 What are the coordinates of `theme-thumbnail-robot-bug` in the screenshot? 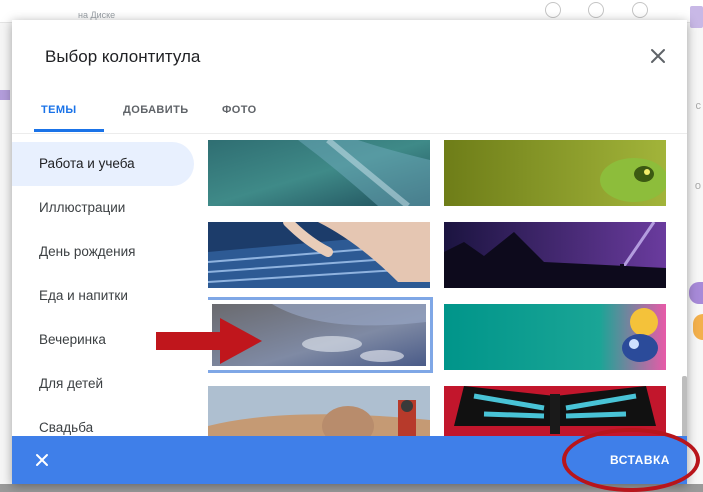 It's located at (555, 337).